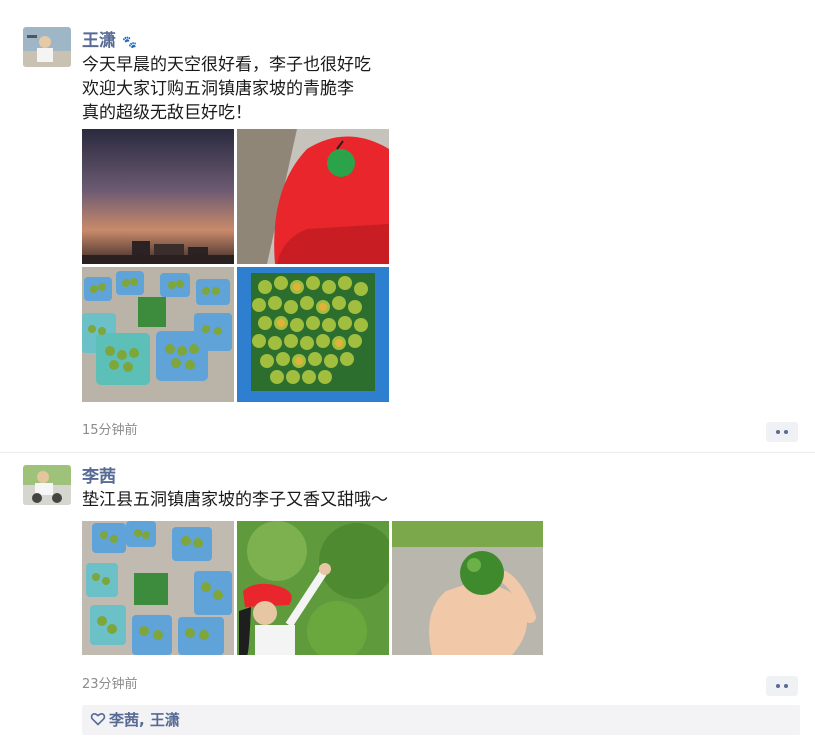 The height and width of the screenshot is (749, 815). What do you see at coordinates (235, 500) in the screenshot?
I see `post-text-line: 垫江县五洞镇唐家坡的李子又香又甜哦～` at bounding box center [235, 500].